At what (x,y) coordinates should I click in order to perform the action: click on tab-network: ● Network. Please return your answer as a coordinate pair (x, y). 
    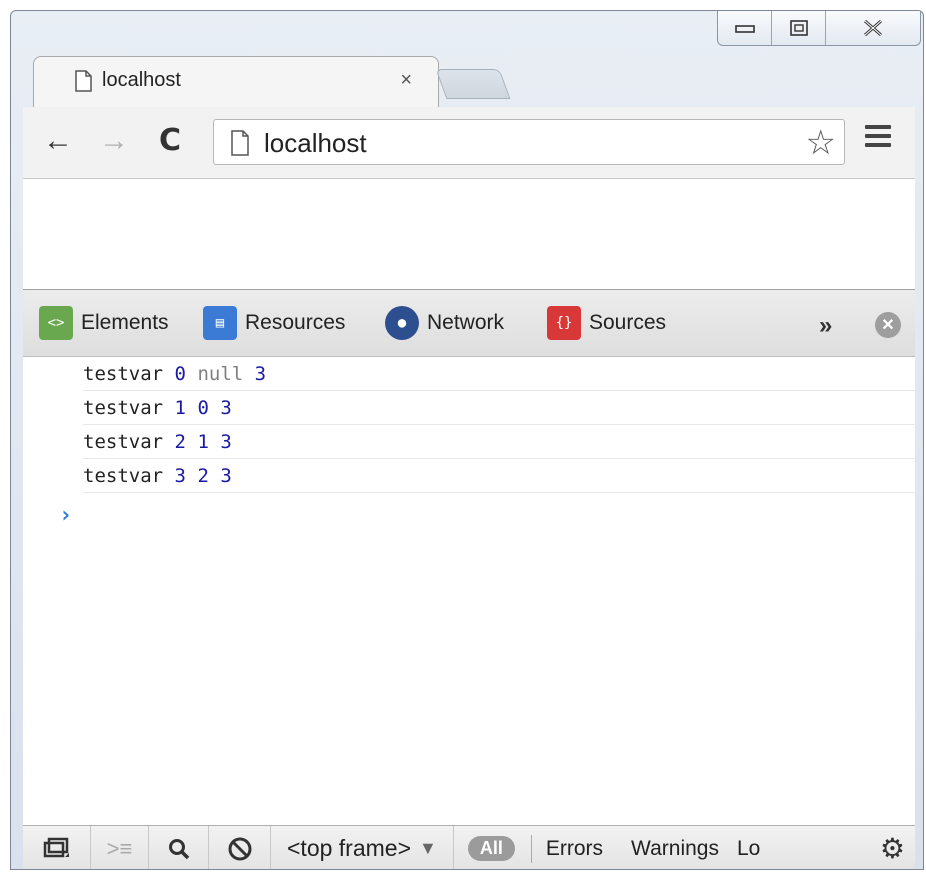
    Looking at the image, I should click on (444, 323).